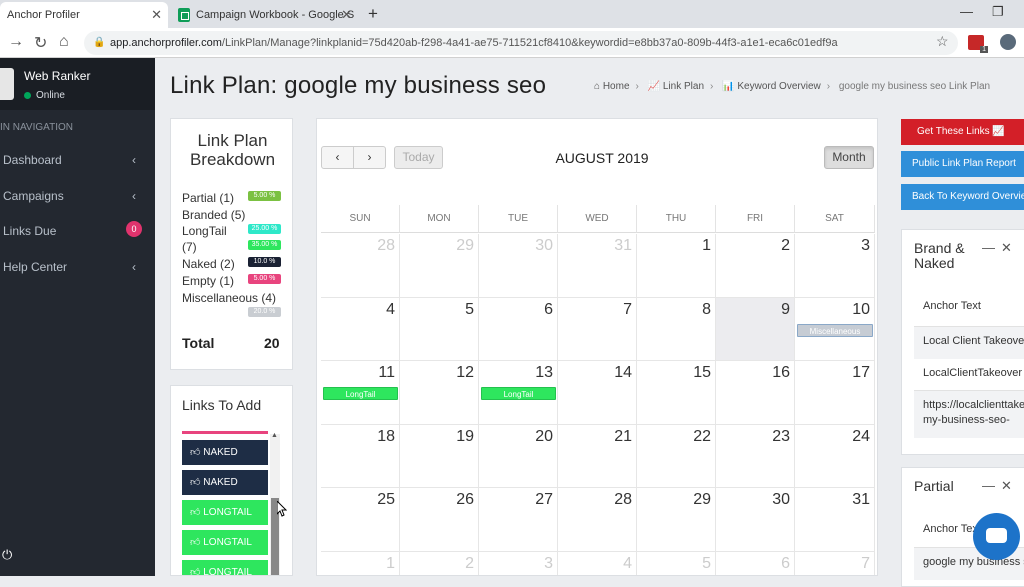 Image resolution: width=1024 pixels, height=587 pixels. Describe the element at coordinates (360, 456) in the screenshot. I see `calendar-day-cell: 18` at that location.